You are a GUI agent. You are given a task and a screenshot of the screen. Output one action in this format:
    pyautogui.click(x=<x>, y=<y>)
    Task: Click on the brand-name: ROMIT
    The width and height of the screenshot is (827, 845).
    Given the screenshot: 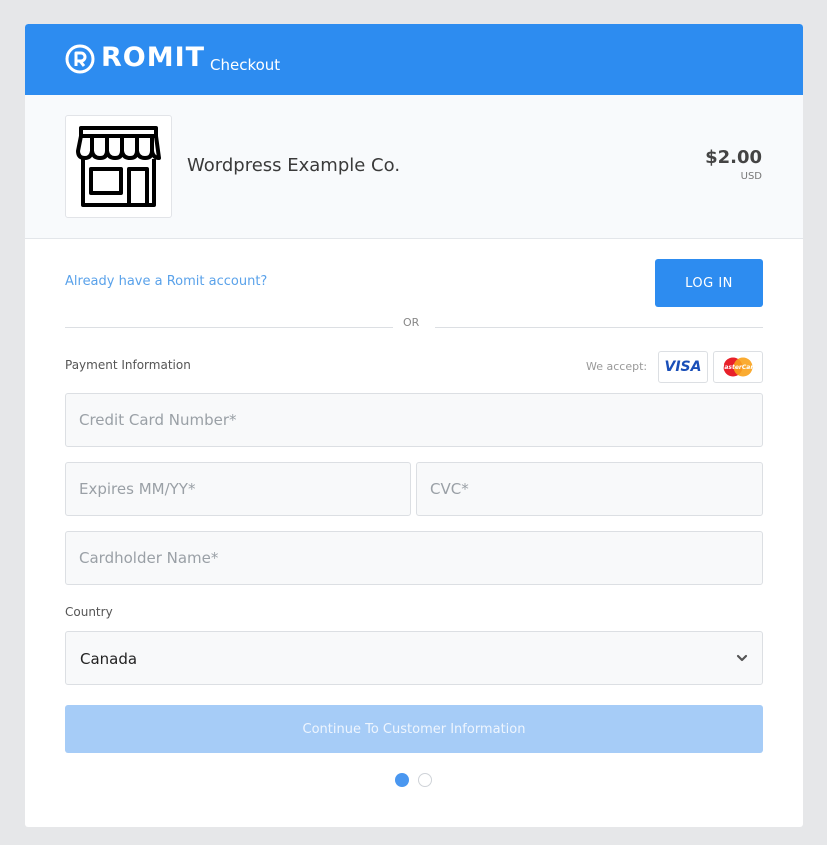 What is the action you would take?
    pyautogui.click(x=153, y=57)
    